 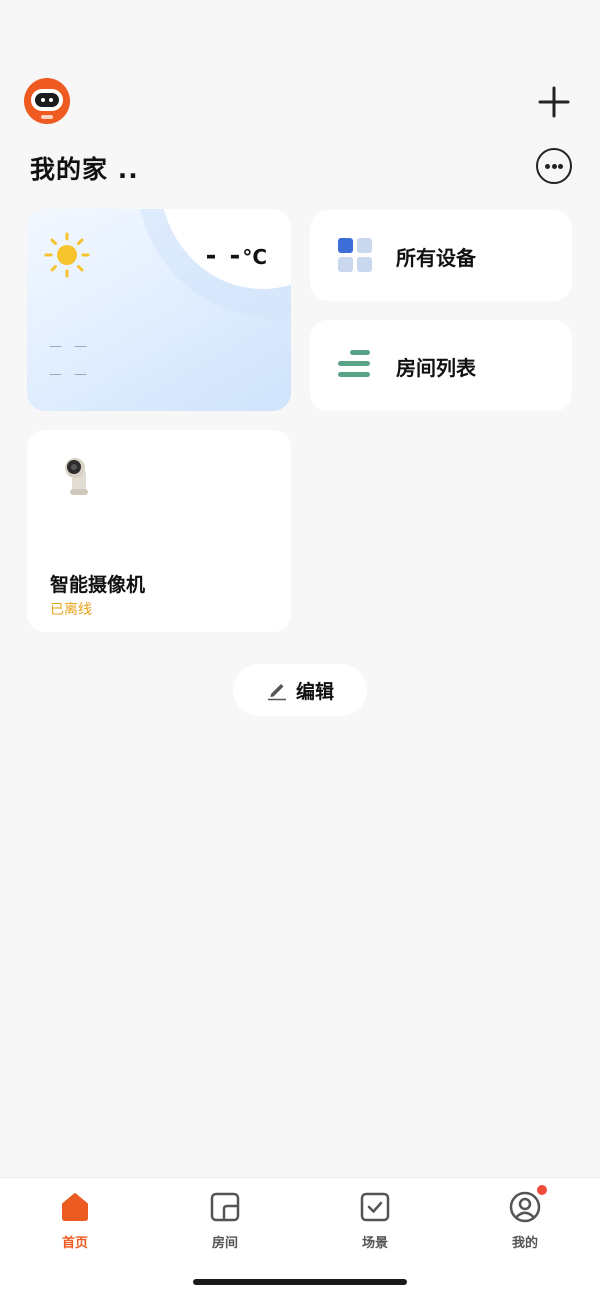 I want to click on weather-info-line-1: — —, so click(x=70, y=346).